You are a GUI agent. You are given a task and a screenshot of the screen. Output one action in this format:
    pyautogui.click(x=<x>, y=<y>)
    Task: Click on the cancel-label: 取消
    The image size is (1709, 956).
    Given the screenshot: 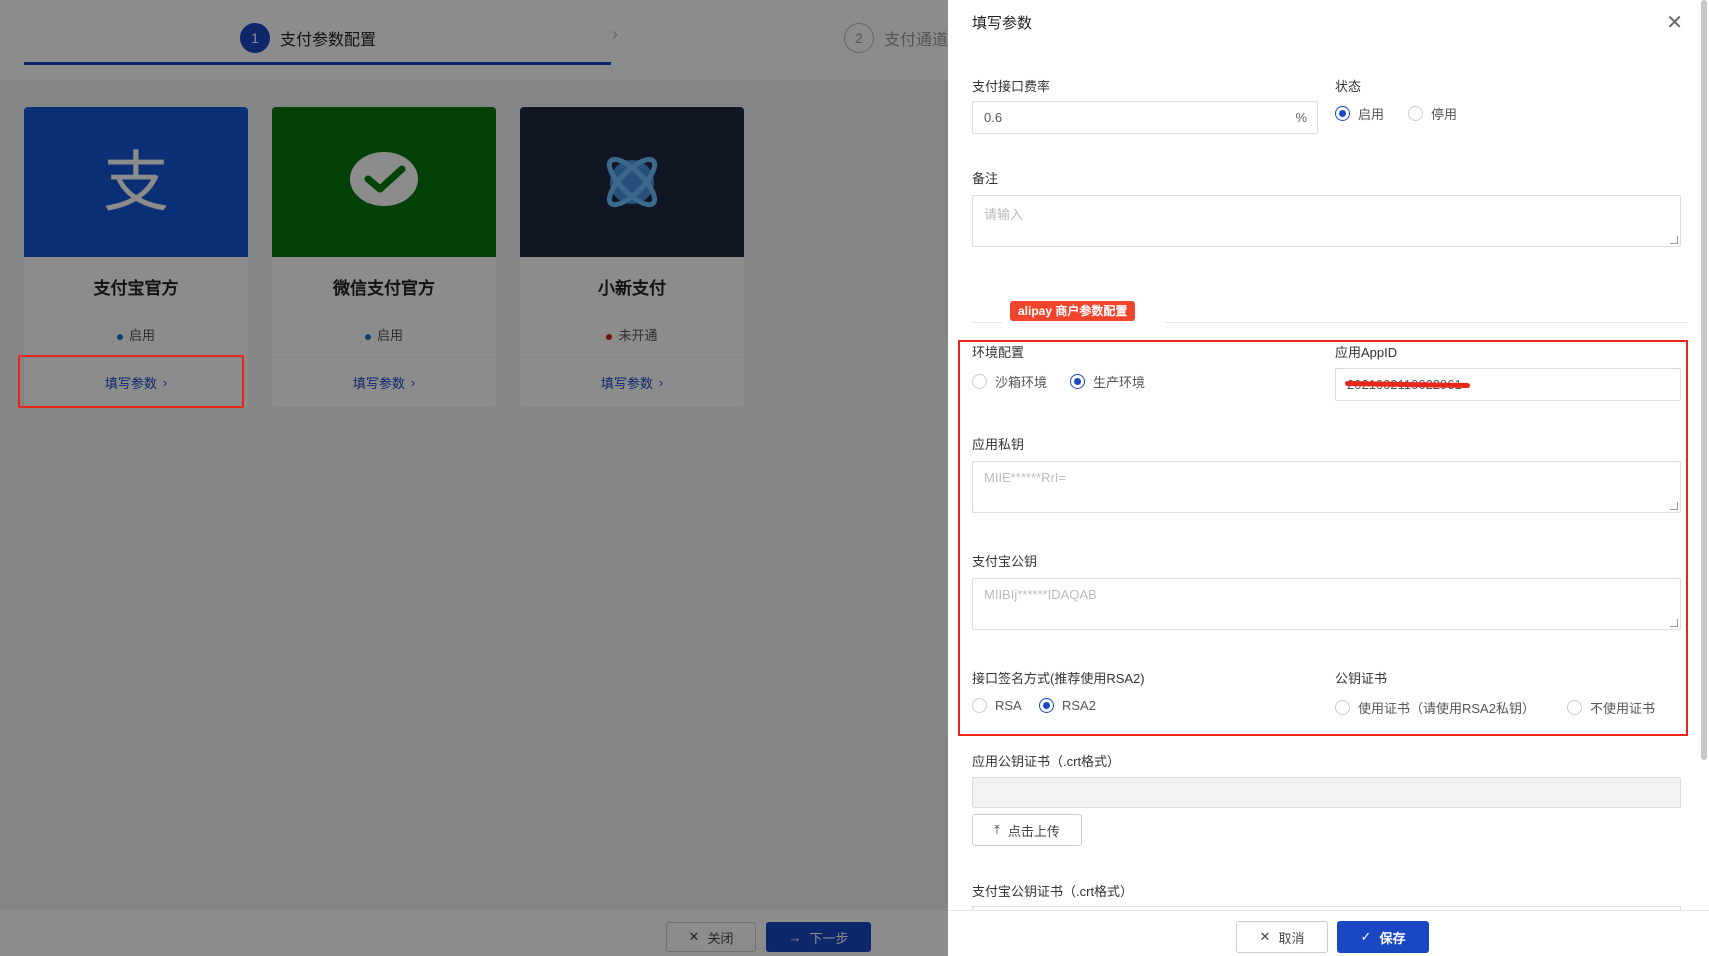 What is the action you would take?
    pyautogui.click(x=1291, y=938)
    